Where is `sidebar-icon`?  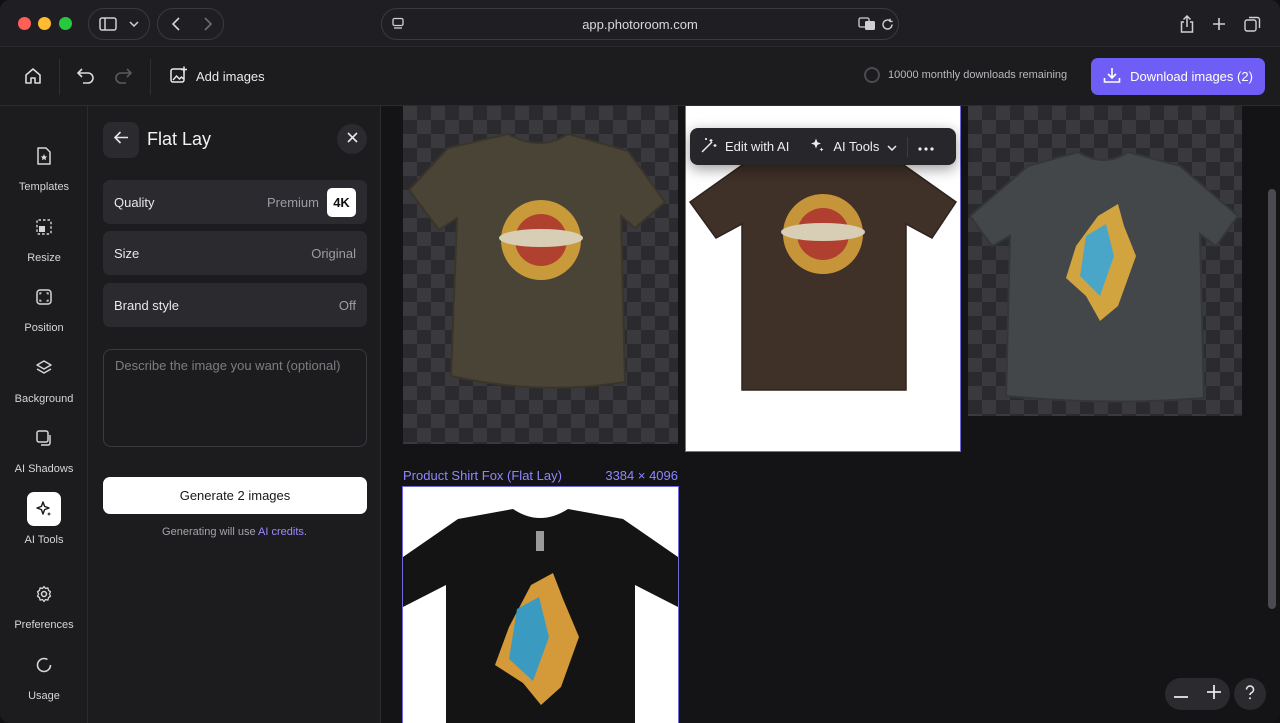
sidebar-icon is located at coordinates (108, 24).